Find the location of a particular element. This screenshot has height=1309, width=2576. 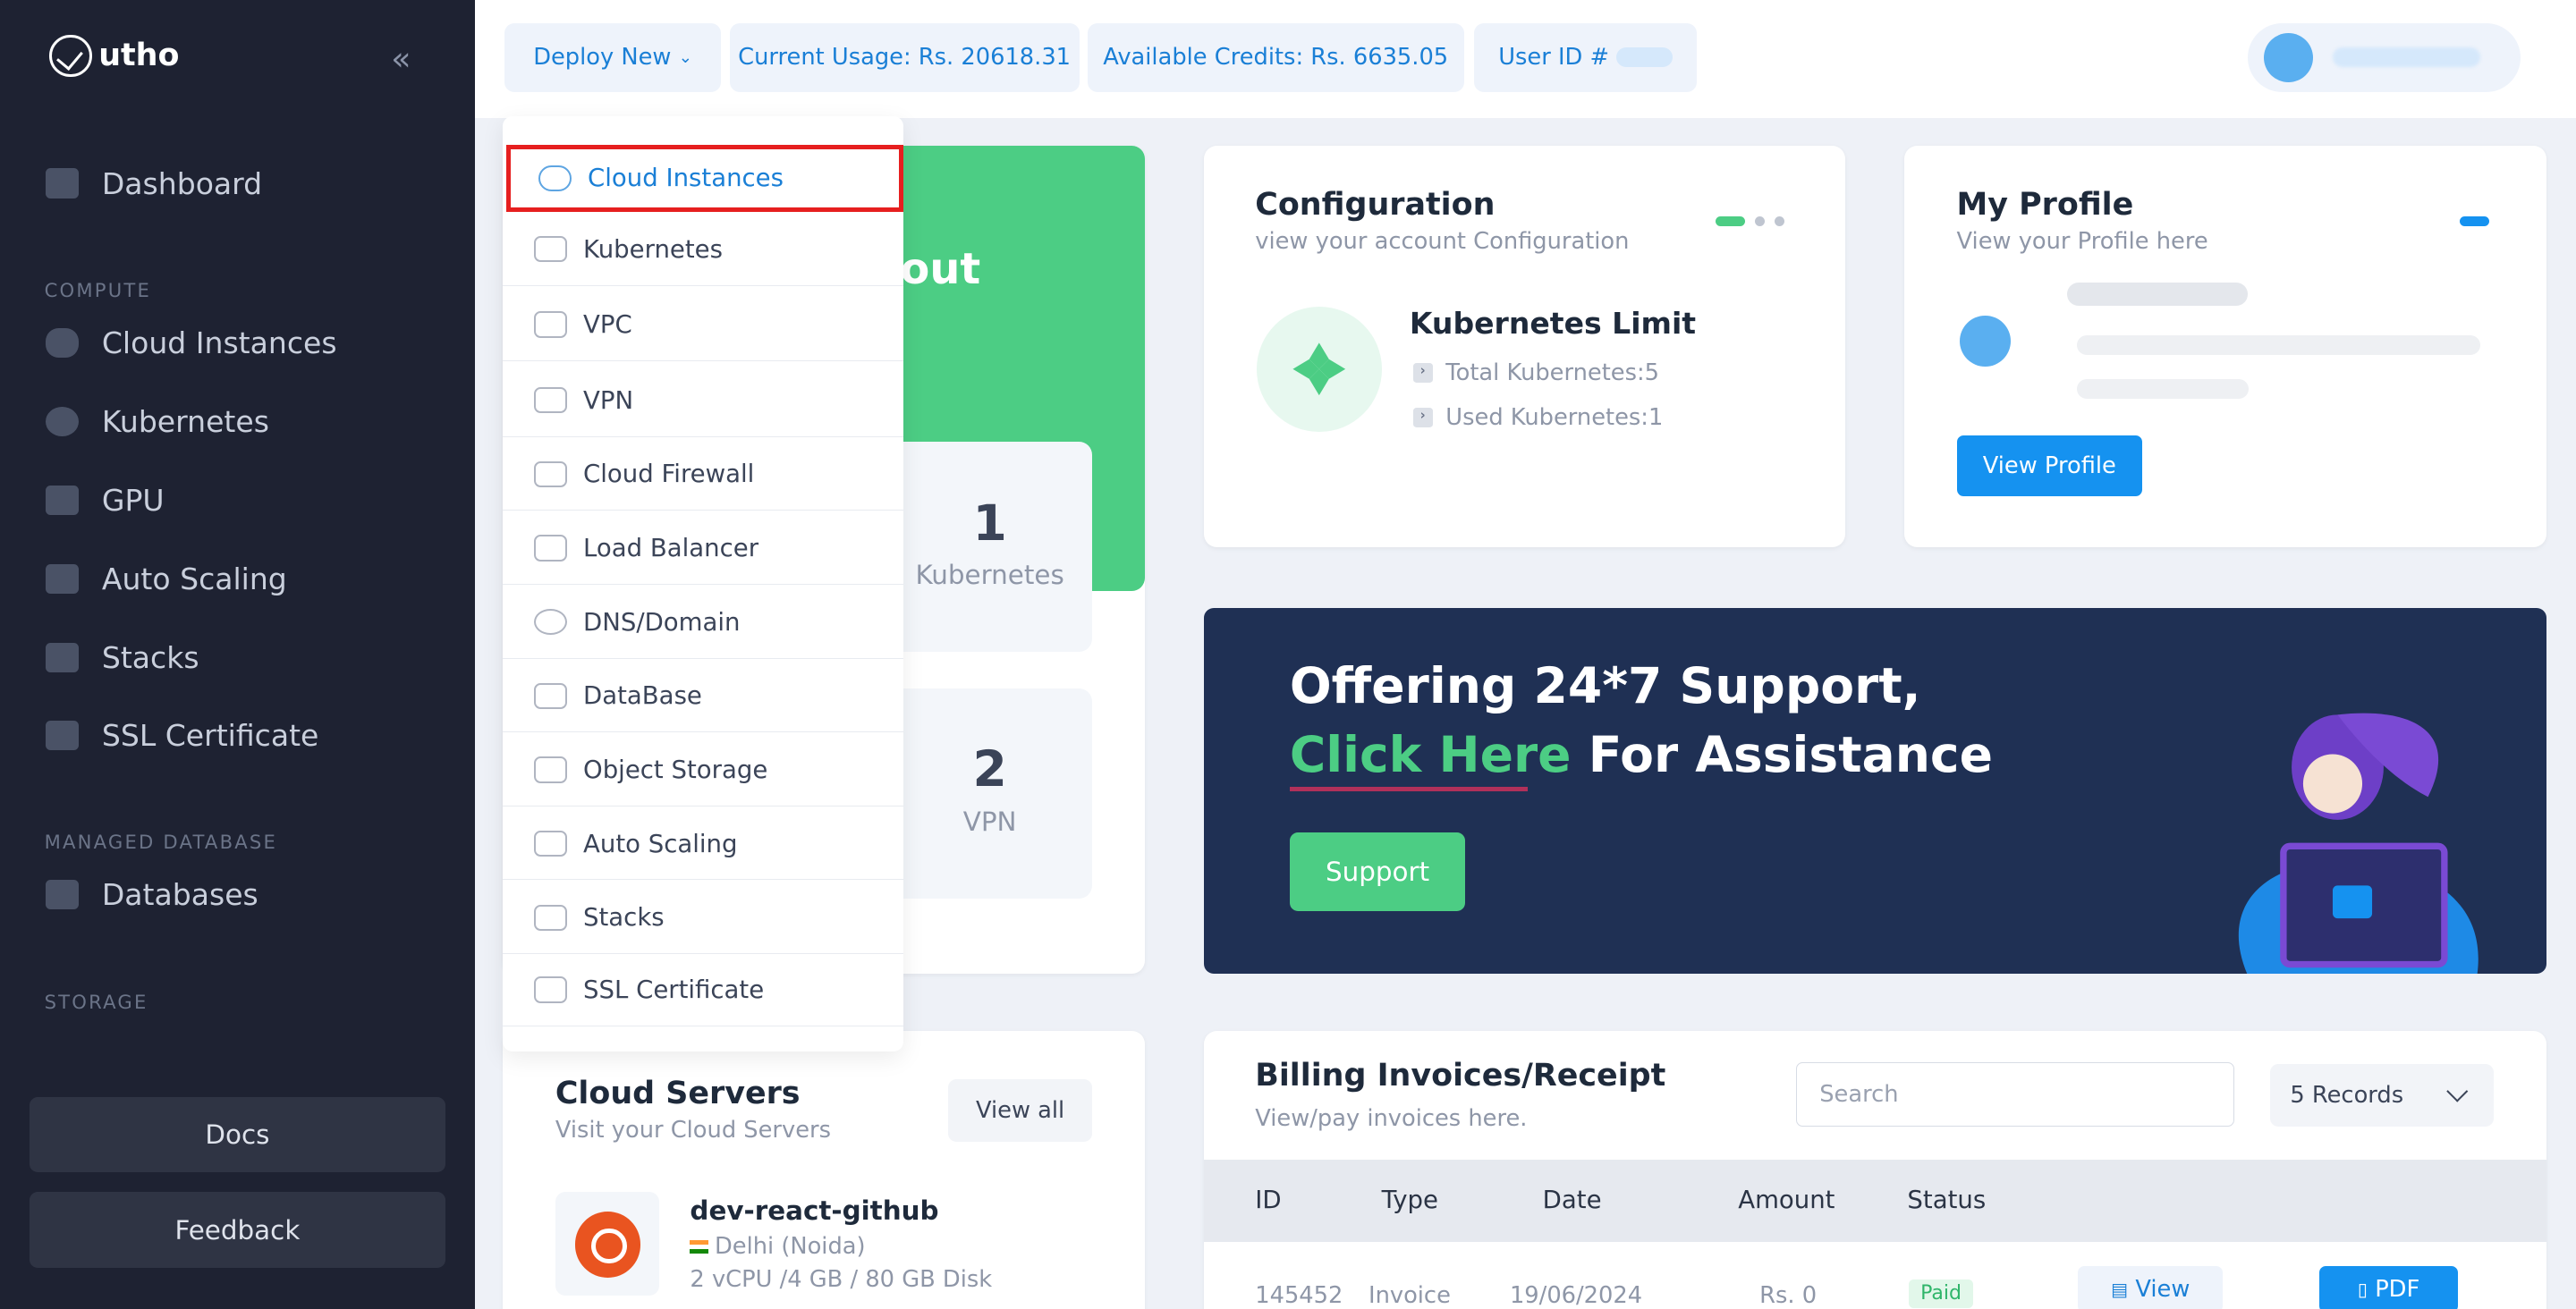

menu-item-database: DataBase is located at coordinates (703, 696).